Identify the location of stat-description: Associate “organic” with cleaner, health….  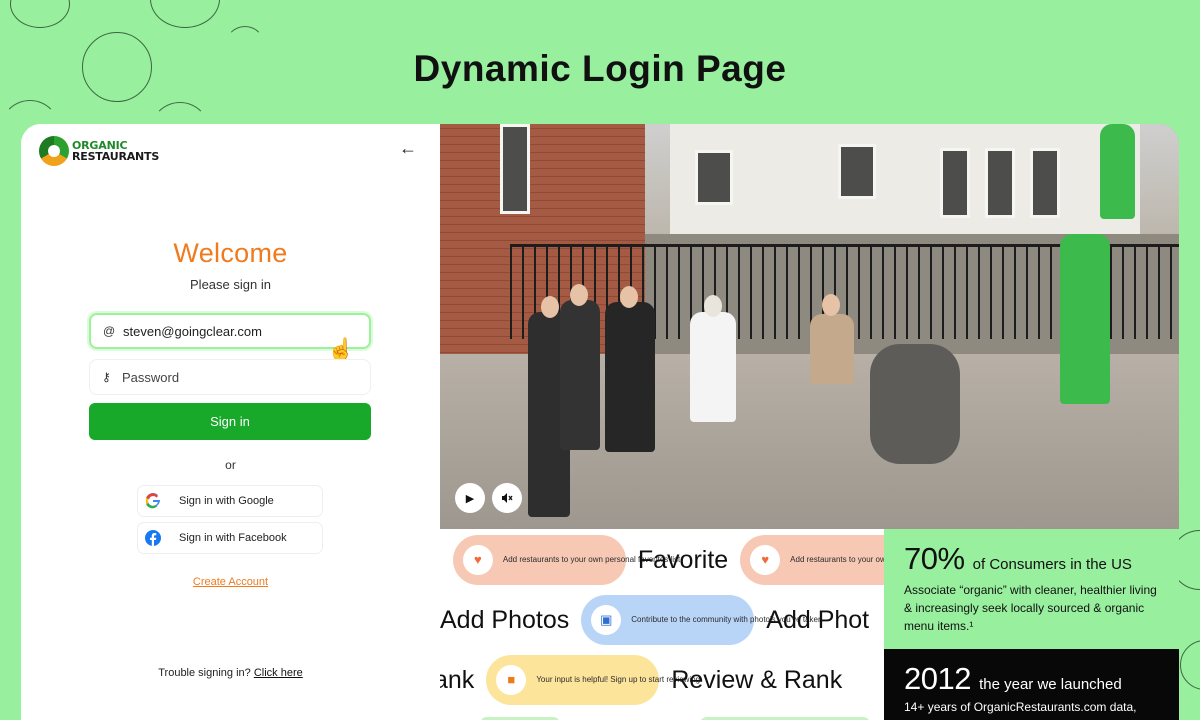
(1030, 608).